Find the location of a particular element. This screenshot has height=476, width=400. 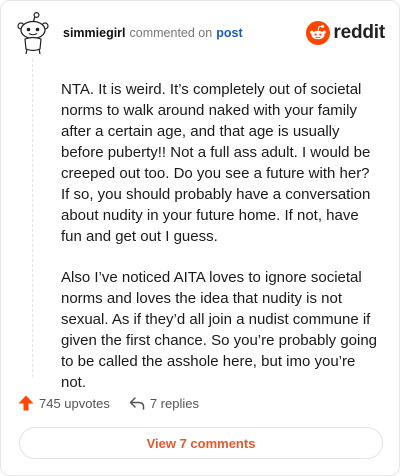

reddit-logo: reddit is located at coordinates (345, 33).